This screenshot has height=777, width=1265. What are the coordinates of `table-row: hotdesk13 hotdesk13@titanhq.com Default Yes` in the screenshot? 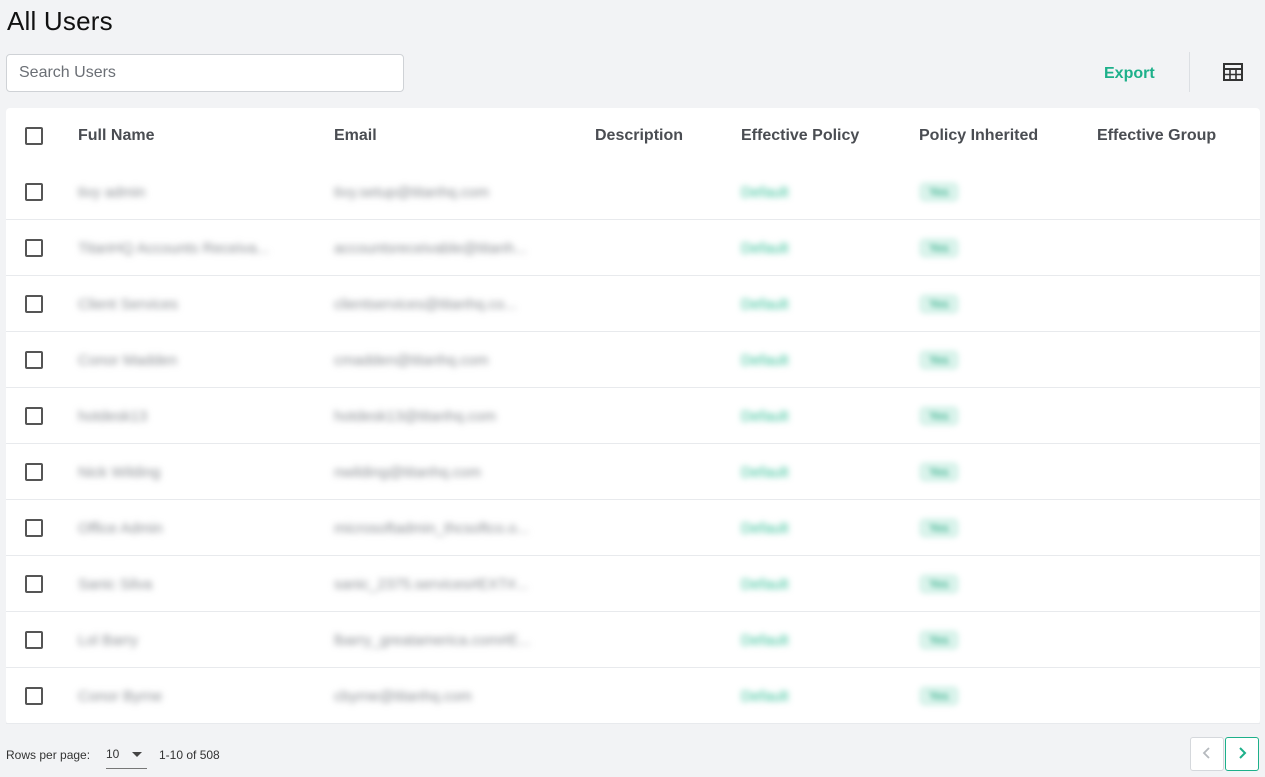 It's located at (633, 416).